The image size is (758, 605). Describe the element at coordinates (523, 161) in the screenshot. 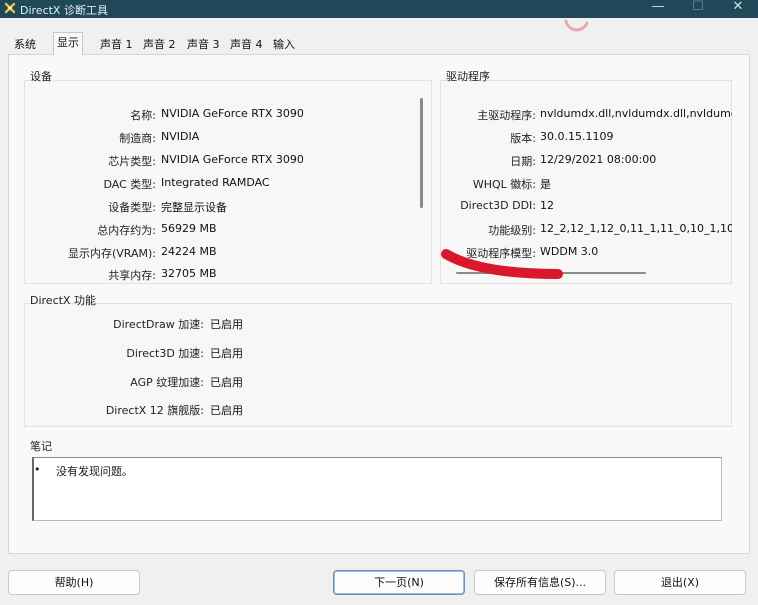

I see `date-label: 日期:` at that location.